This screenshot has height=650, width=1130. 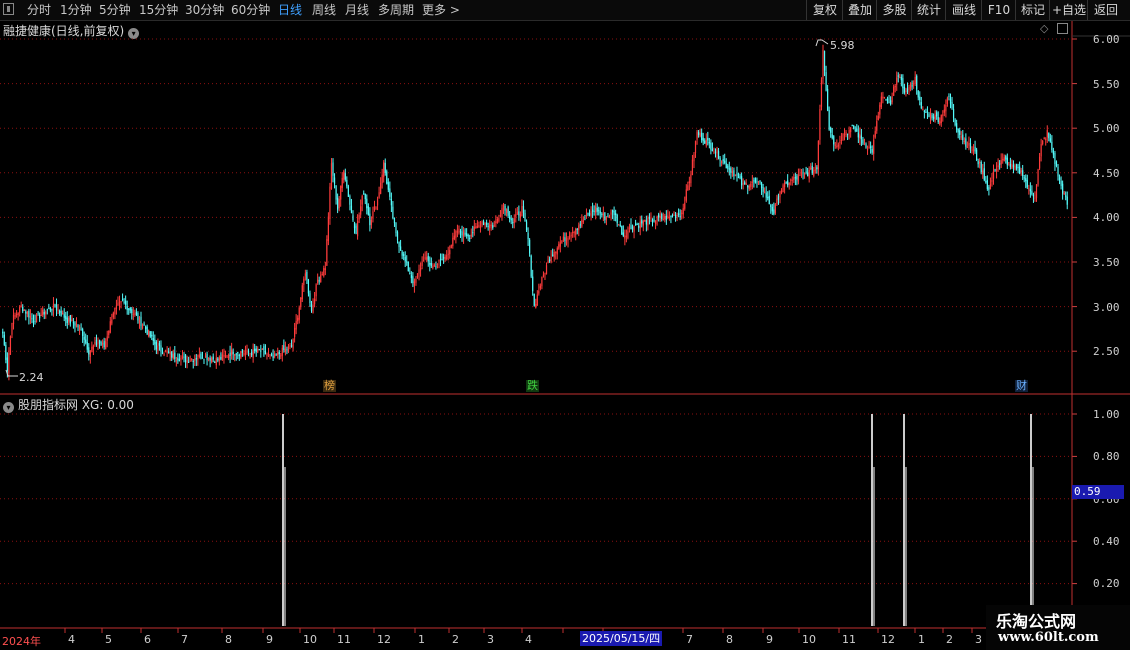 What do you see at coordinates (490, 639) in the screenshot?
I see `month-label: 3` at bounding box center [490, 639].